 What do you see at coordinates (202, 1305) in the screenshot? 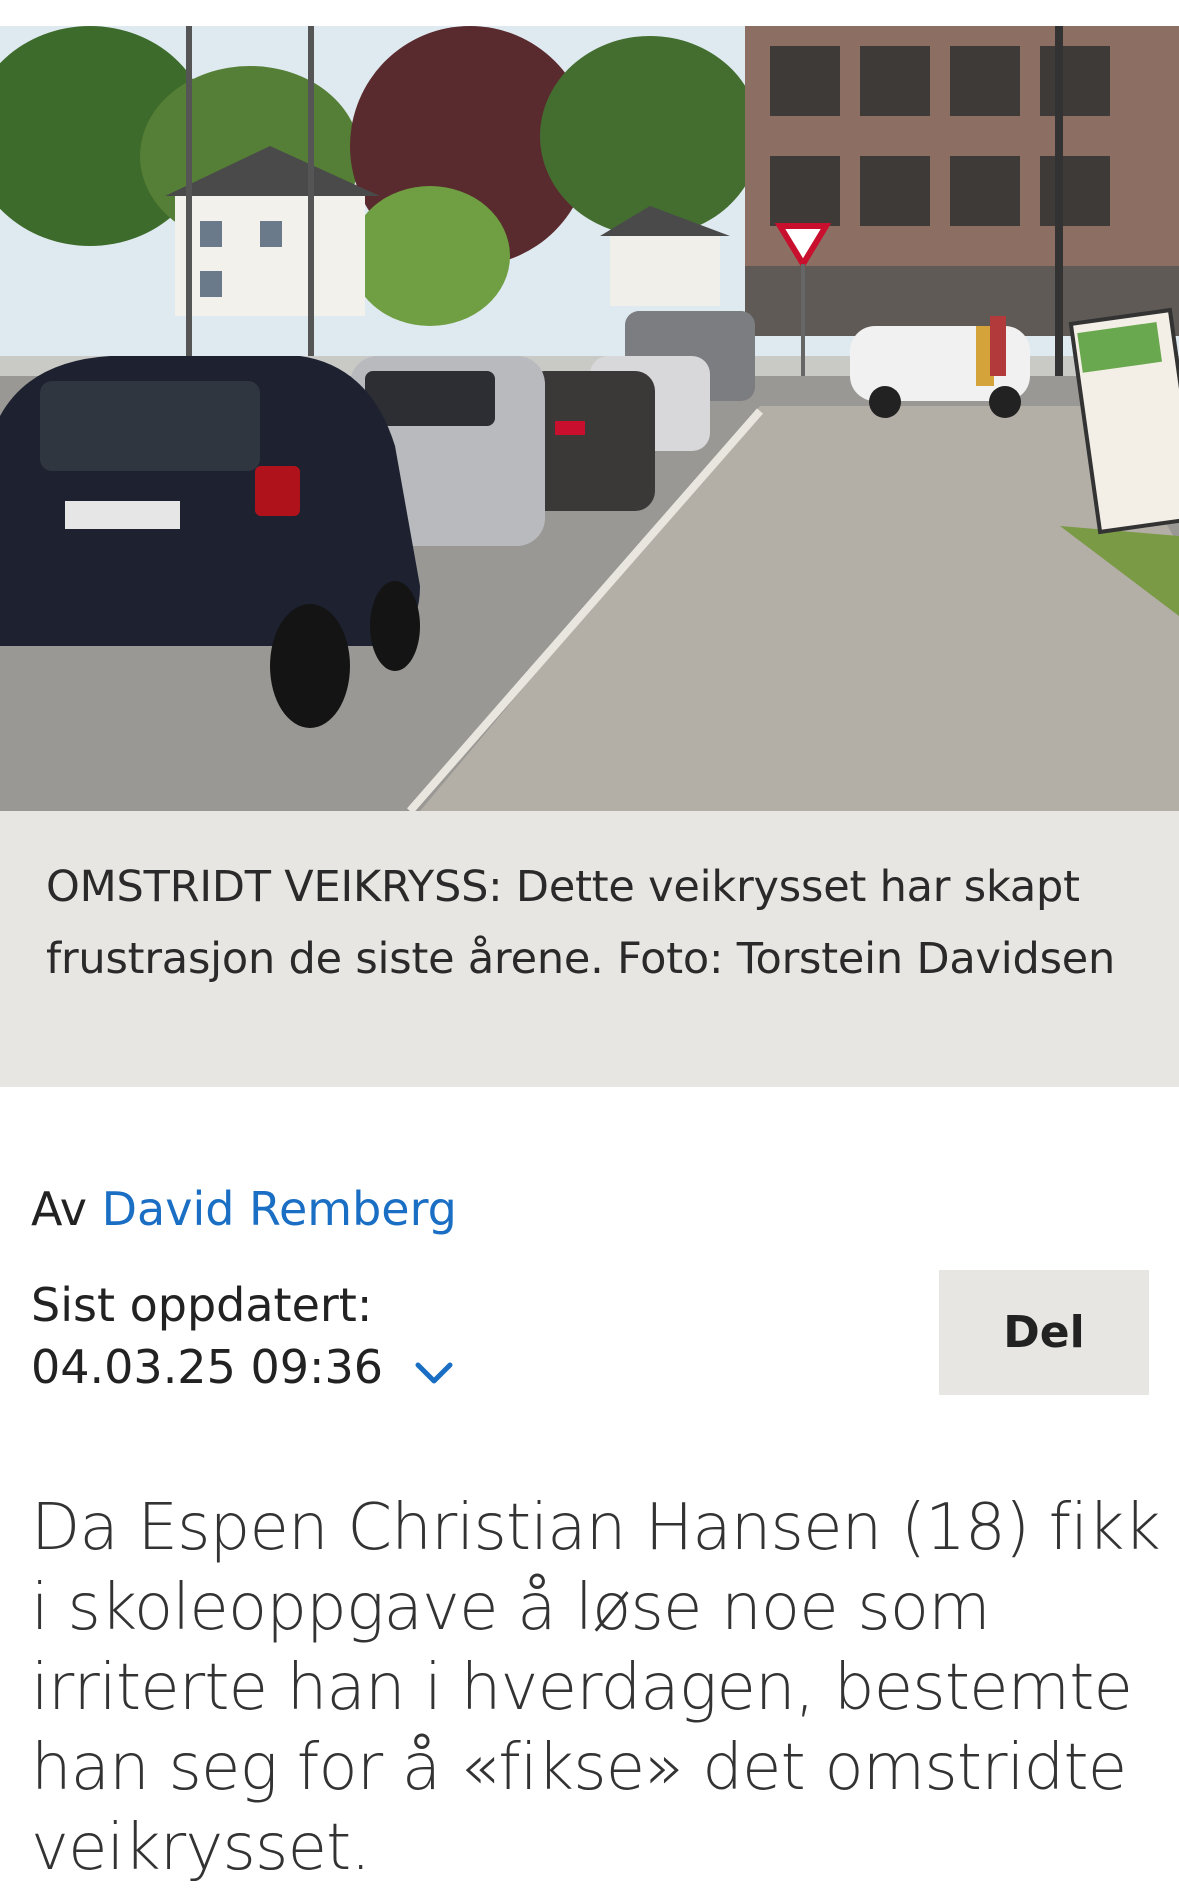
I see `last-updated-label: Sist oppdatert:` at bounding box center [202, 1305].